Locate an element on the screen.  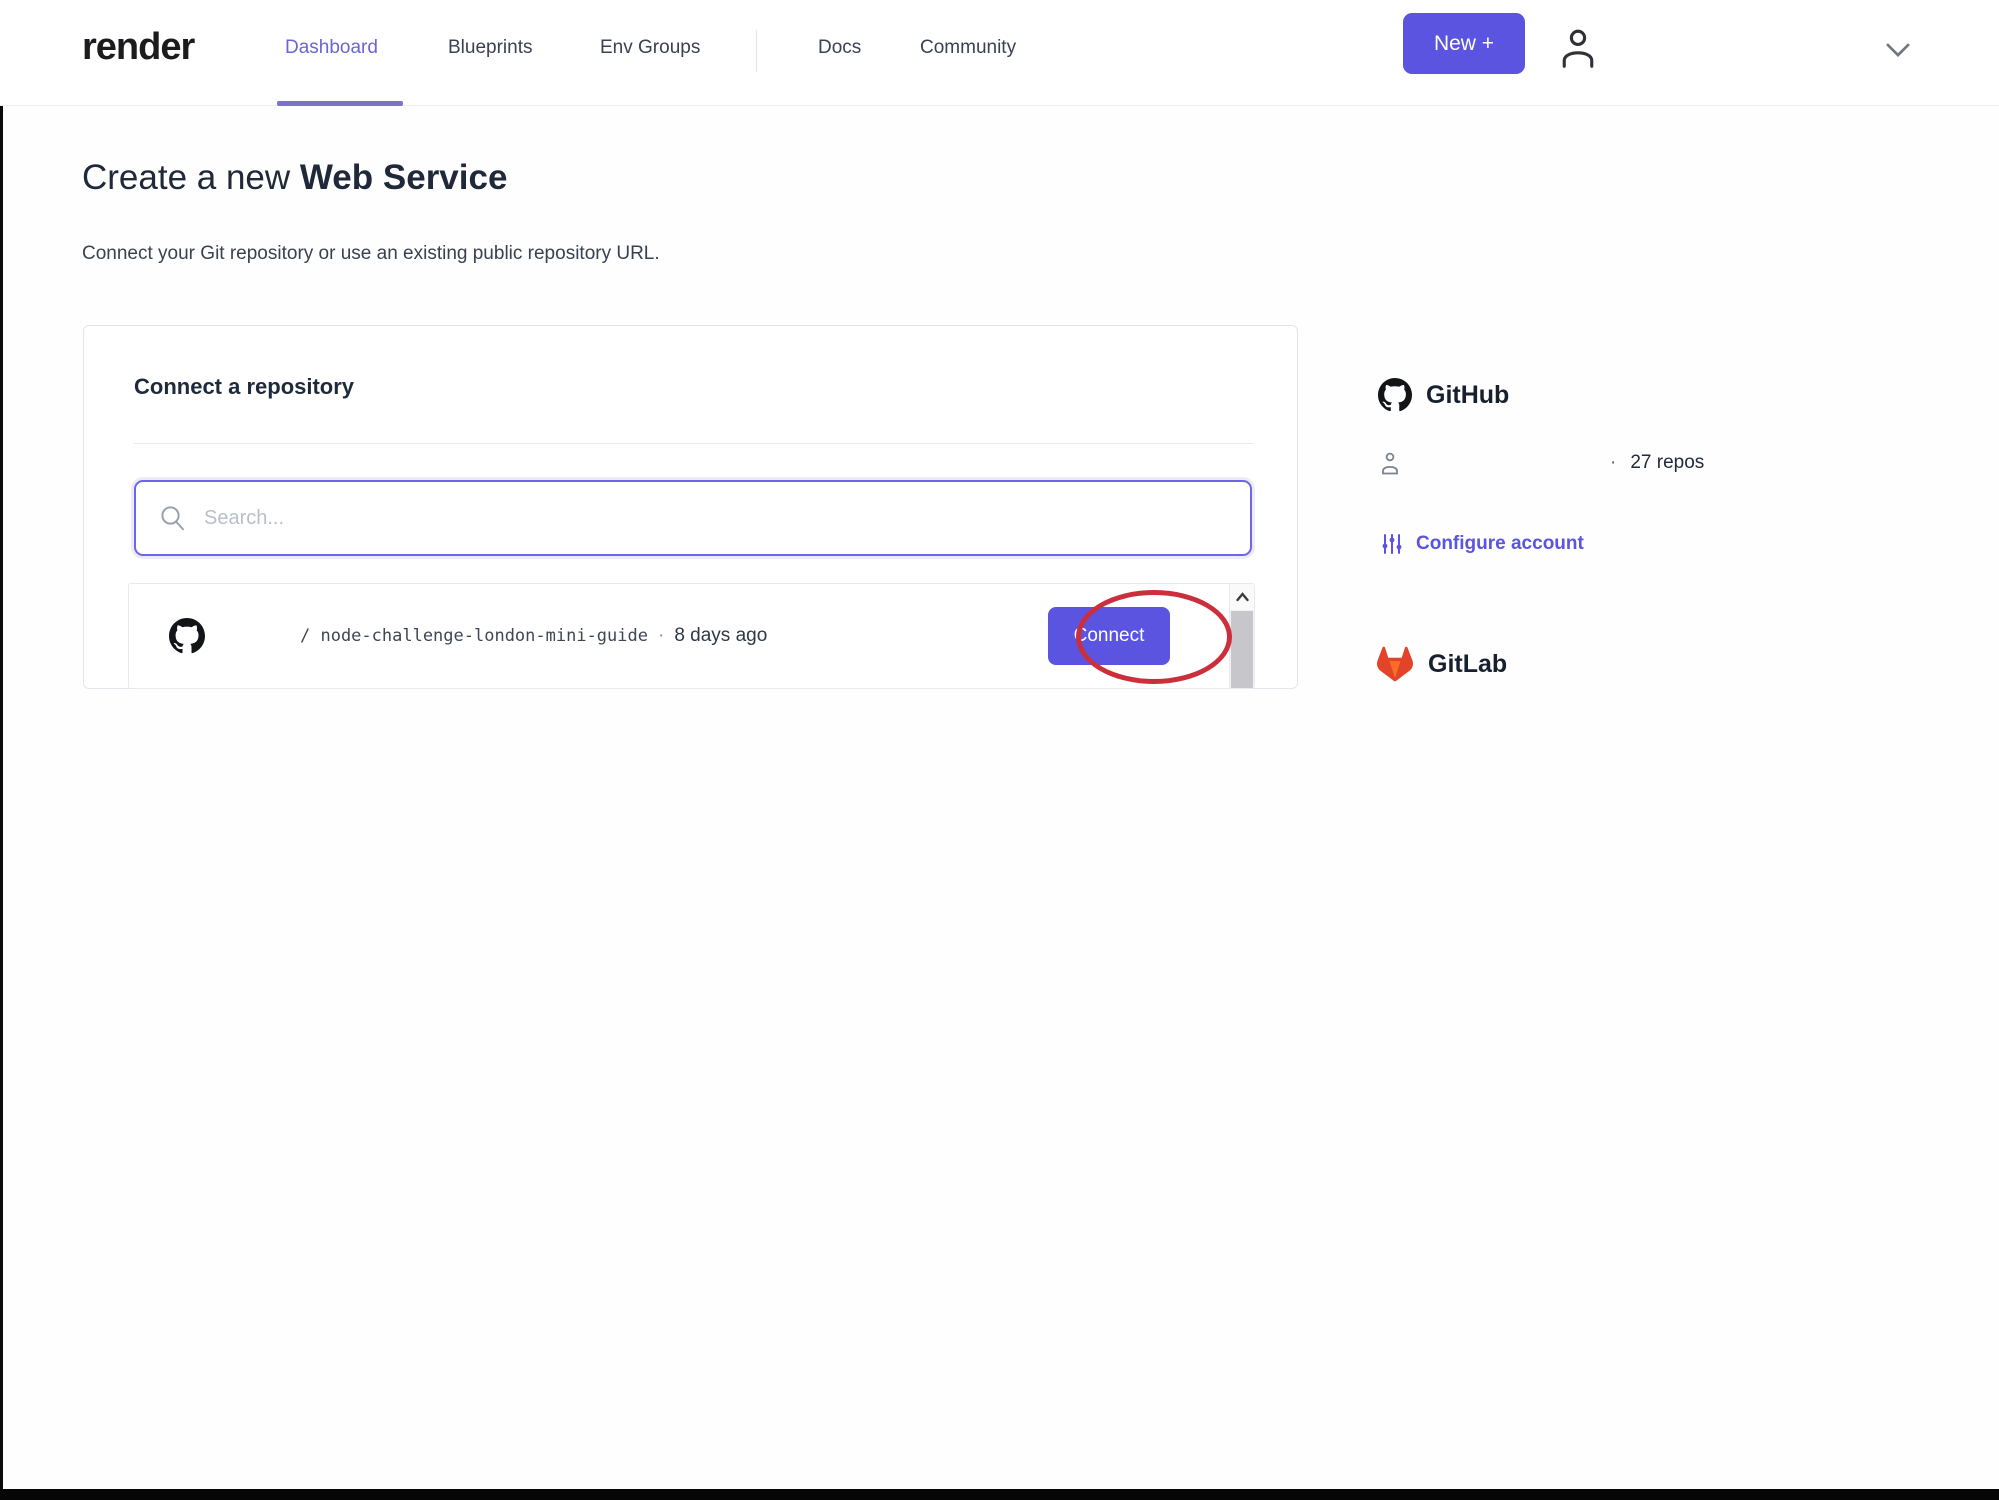
user-avatar-button is located at coordinates (1578, 47).